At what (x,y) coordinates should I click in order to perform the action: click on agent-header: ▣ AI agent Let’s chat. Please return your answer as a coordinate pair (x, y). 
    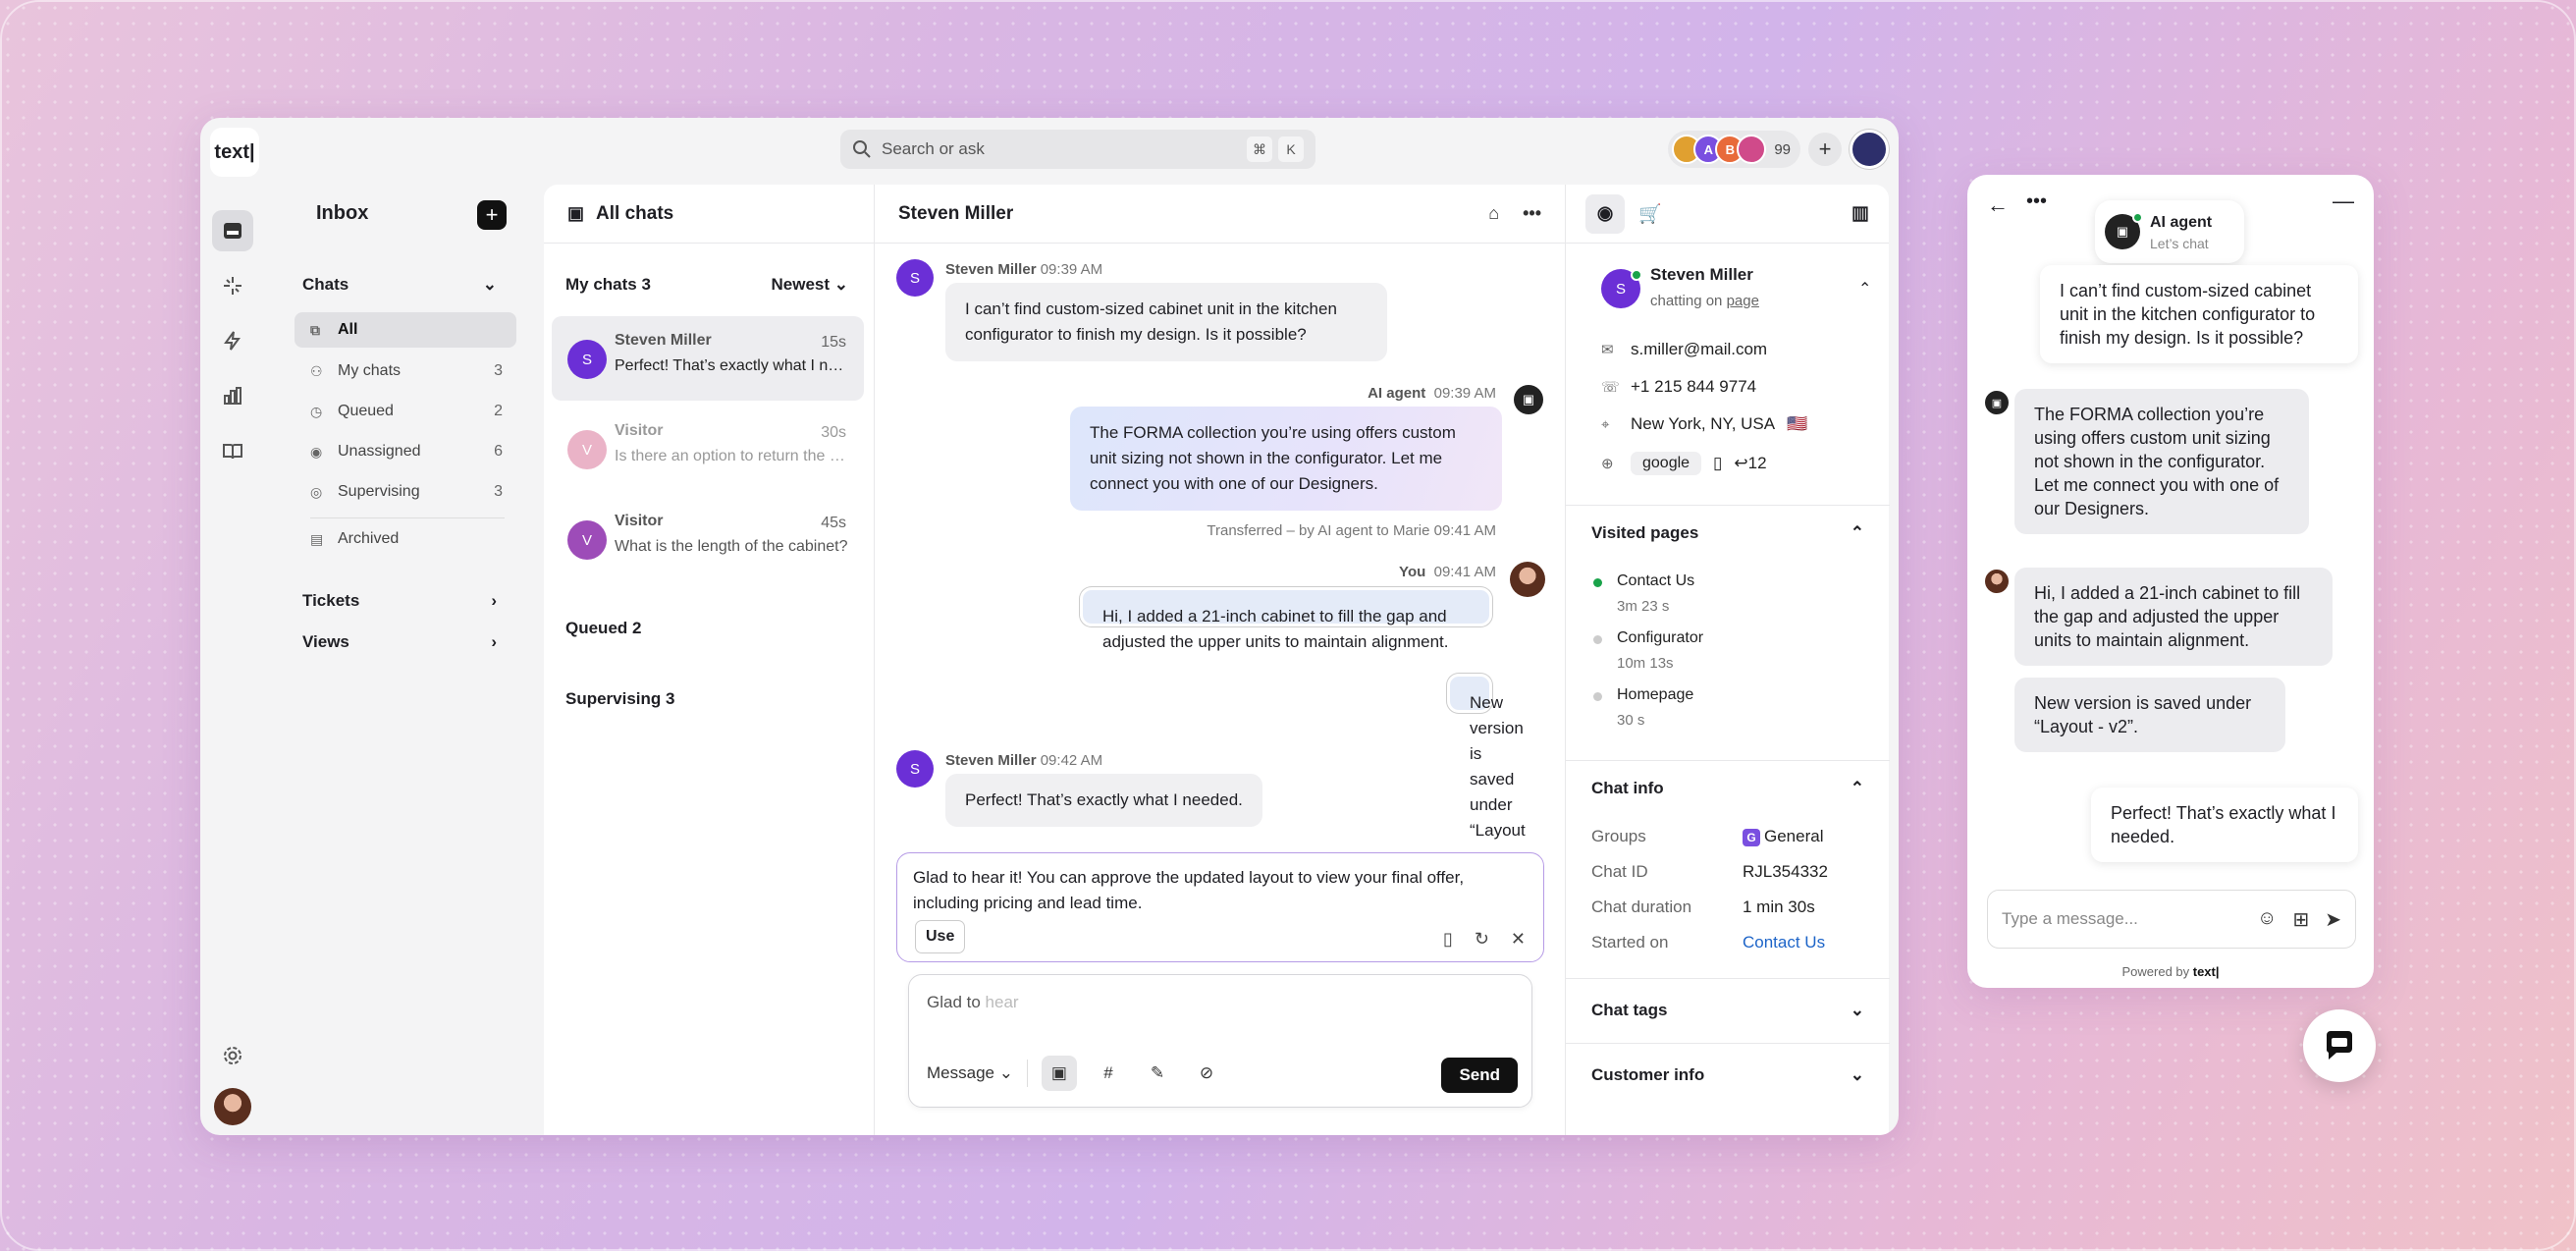
    Looking at the image, I should click on (2169, 231).